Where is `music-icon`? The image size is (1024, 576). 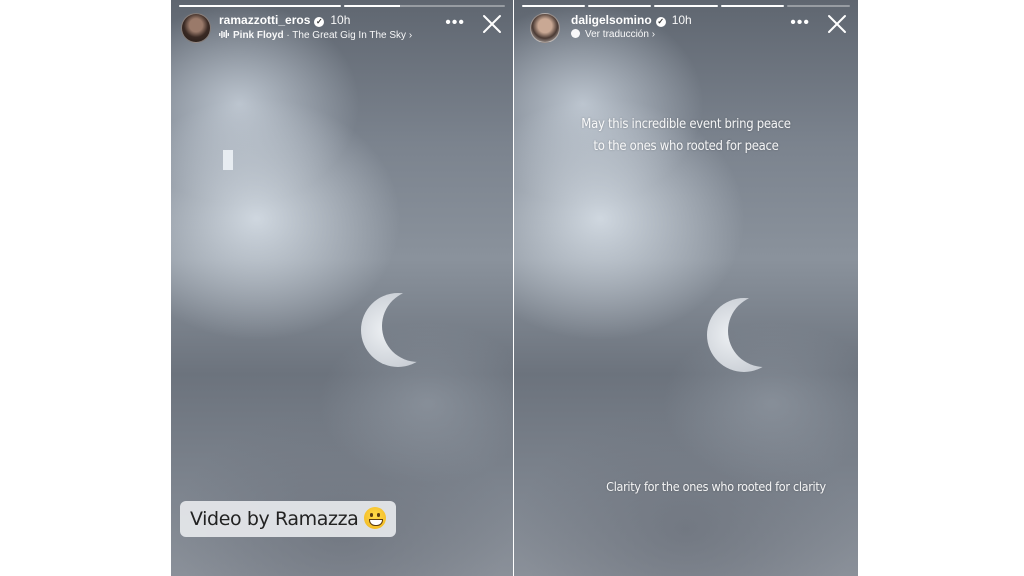 music-icon is located at coordinates (224, 34).